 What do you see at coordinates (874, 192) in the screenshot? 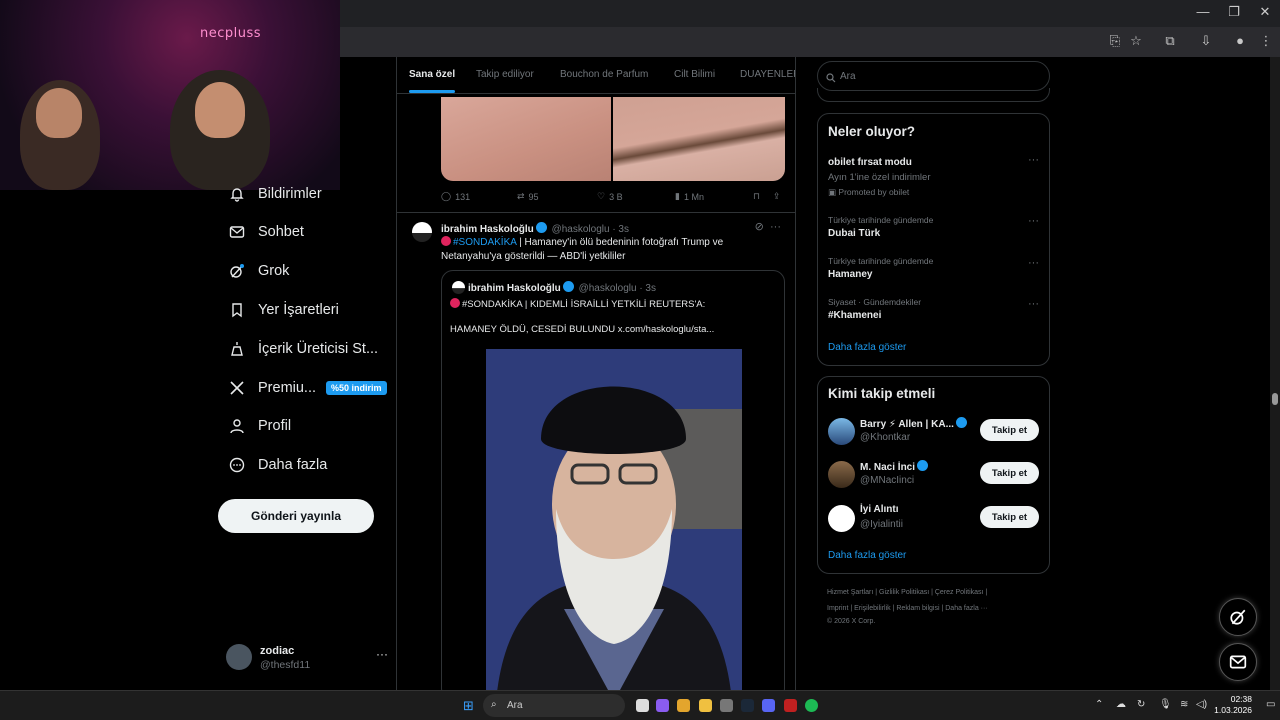
I see `promoted-label: Promoted by obilet` at bounding box center [874, 192].